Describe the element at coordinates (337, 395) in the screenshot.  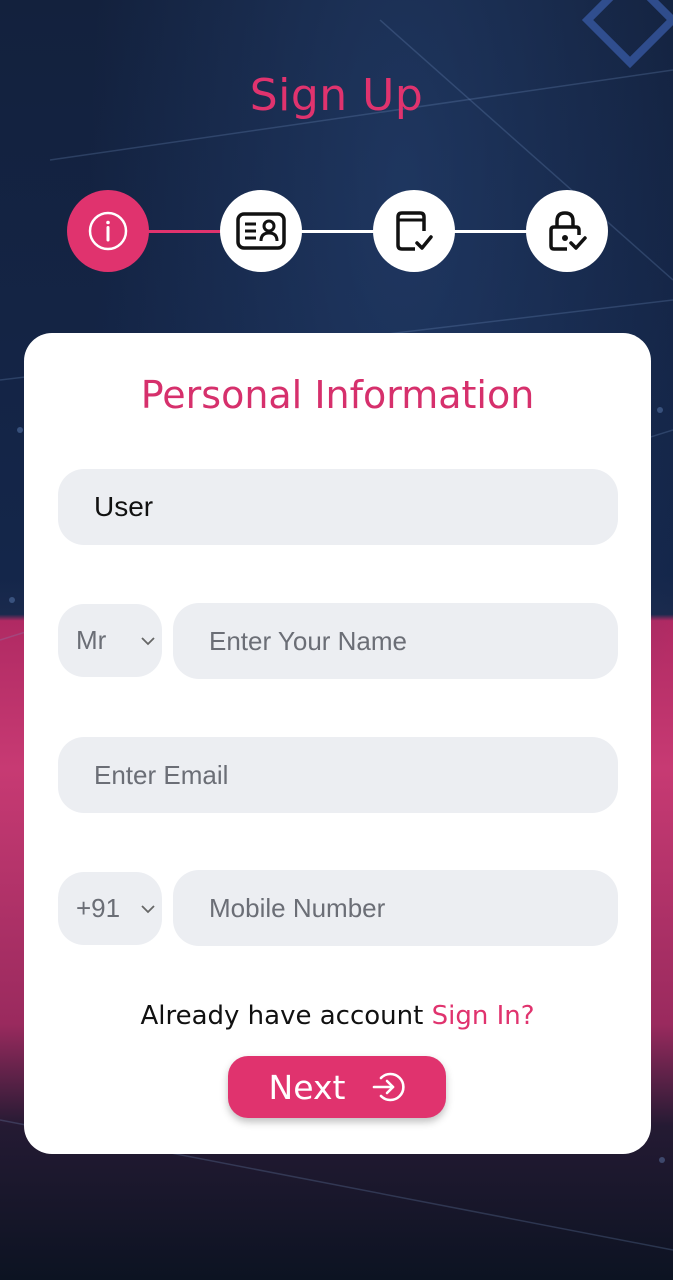
I see `card-title: Personal Information` at that location.